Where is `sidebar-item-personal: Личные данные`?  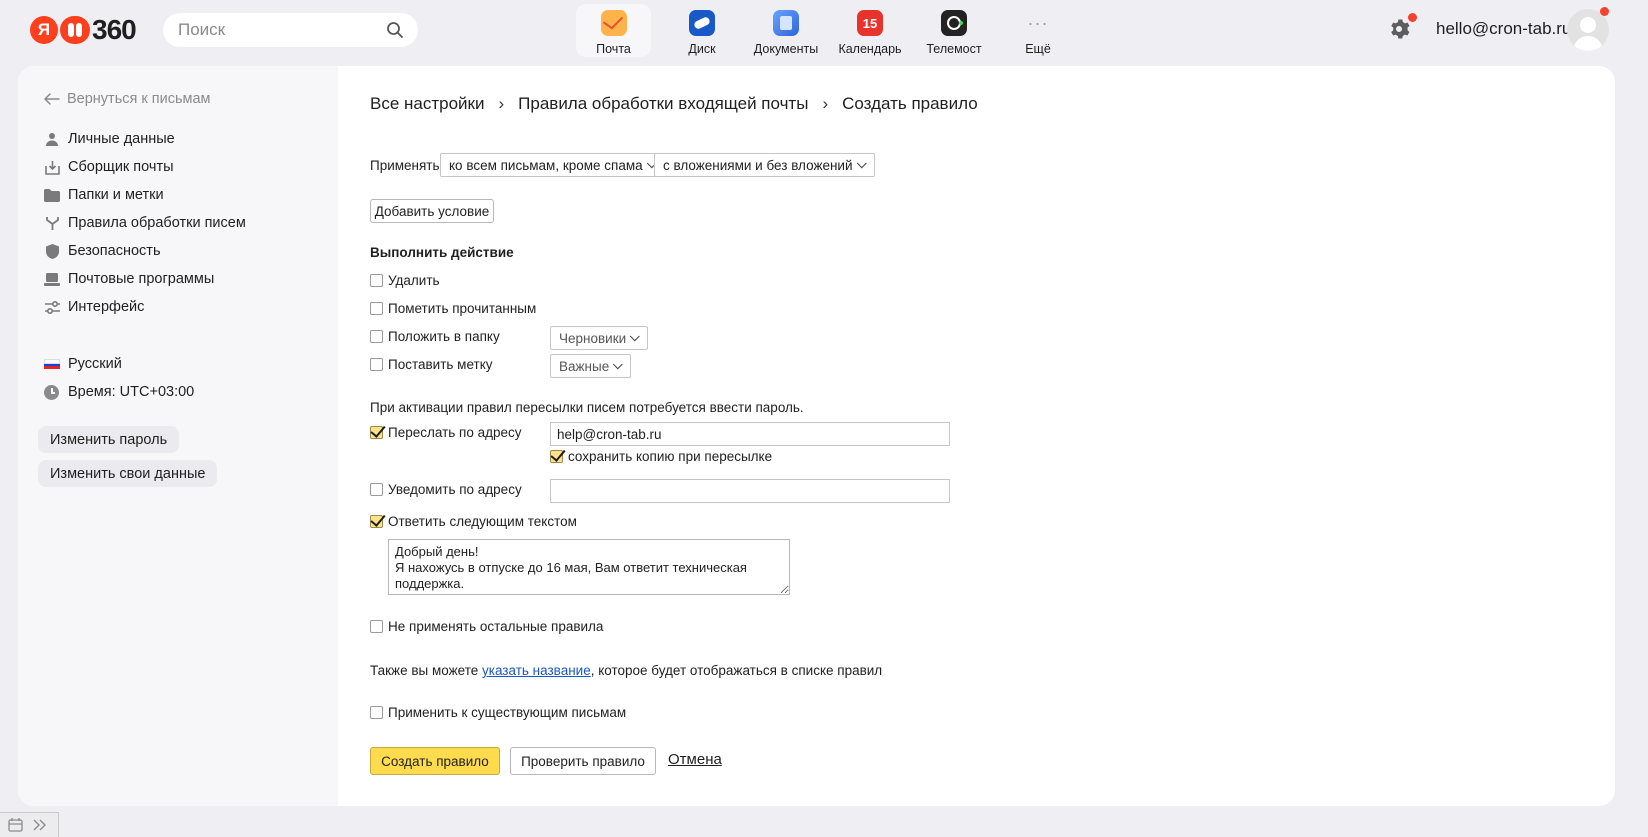
sidebar-item-personal: Личные данные is located at coordinates (145, 139).